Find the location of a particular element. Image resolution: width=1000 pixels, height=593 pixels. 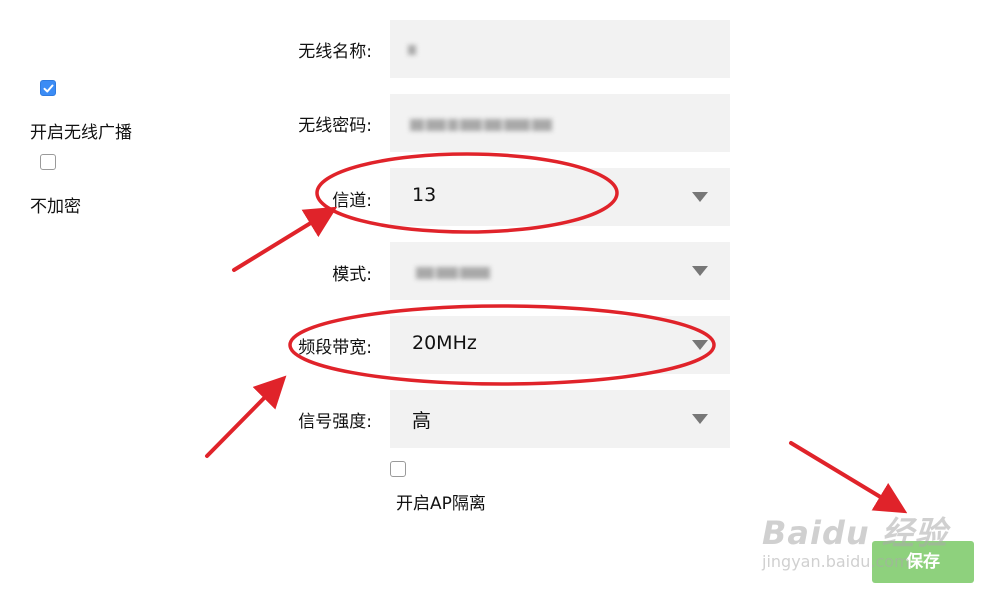

bandwidth-select: 20MHz is located at coordinates (560, 345).